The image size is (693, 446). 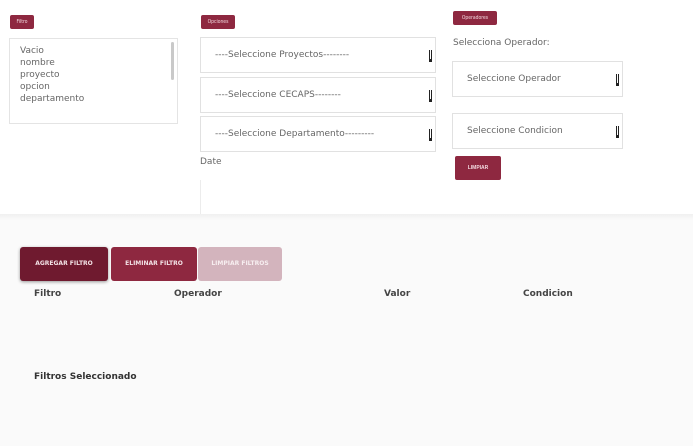 I want to click on operador-select: Seleccione Operador, so click(x=537, y=79).